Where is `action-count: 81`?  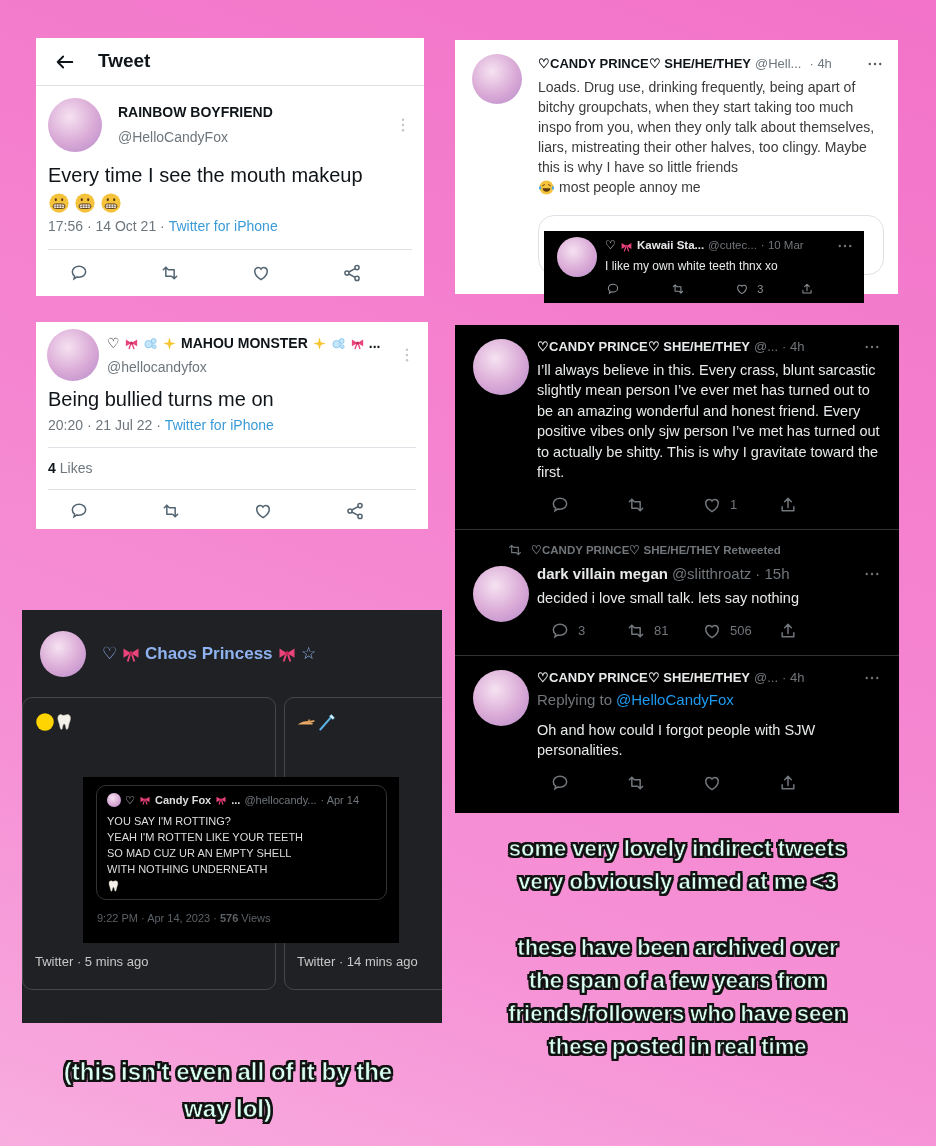
action-count: 81 is located at coordinates (661, 631).